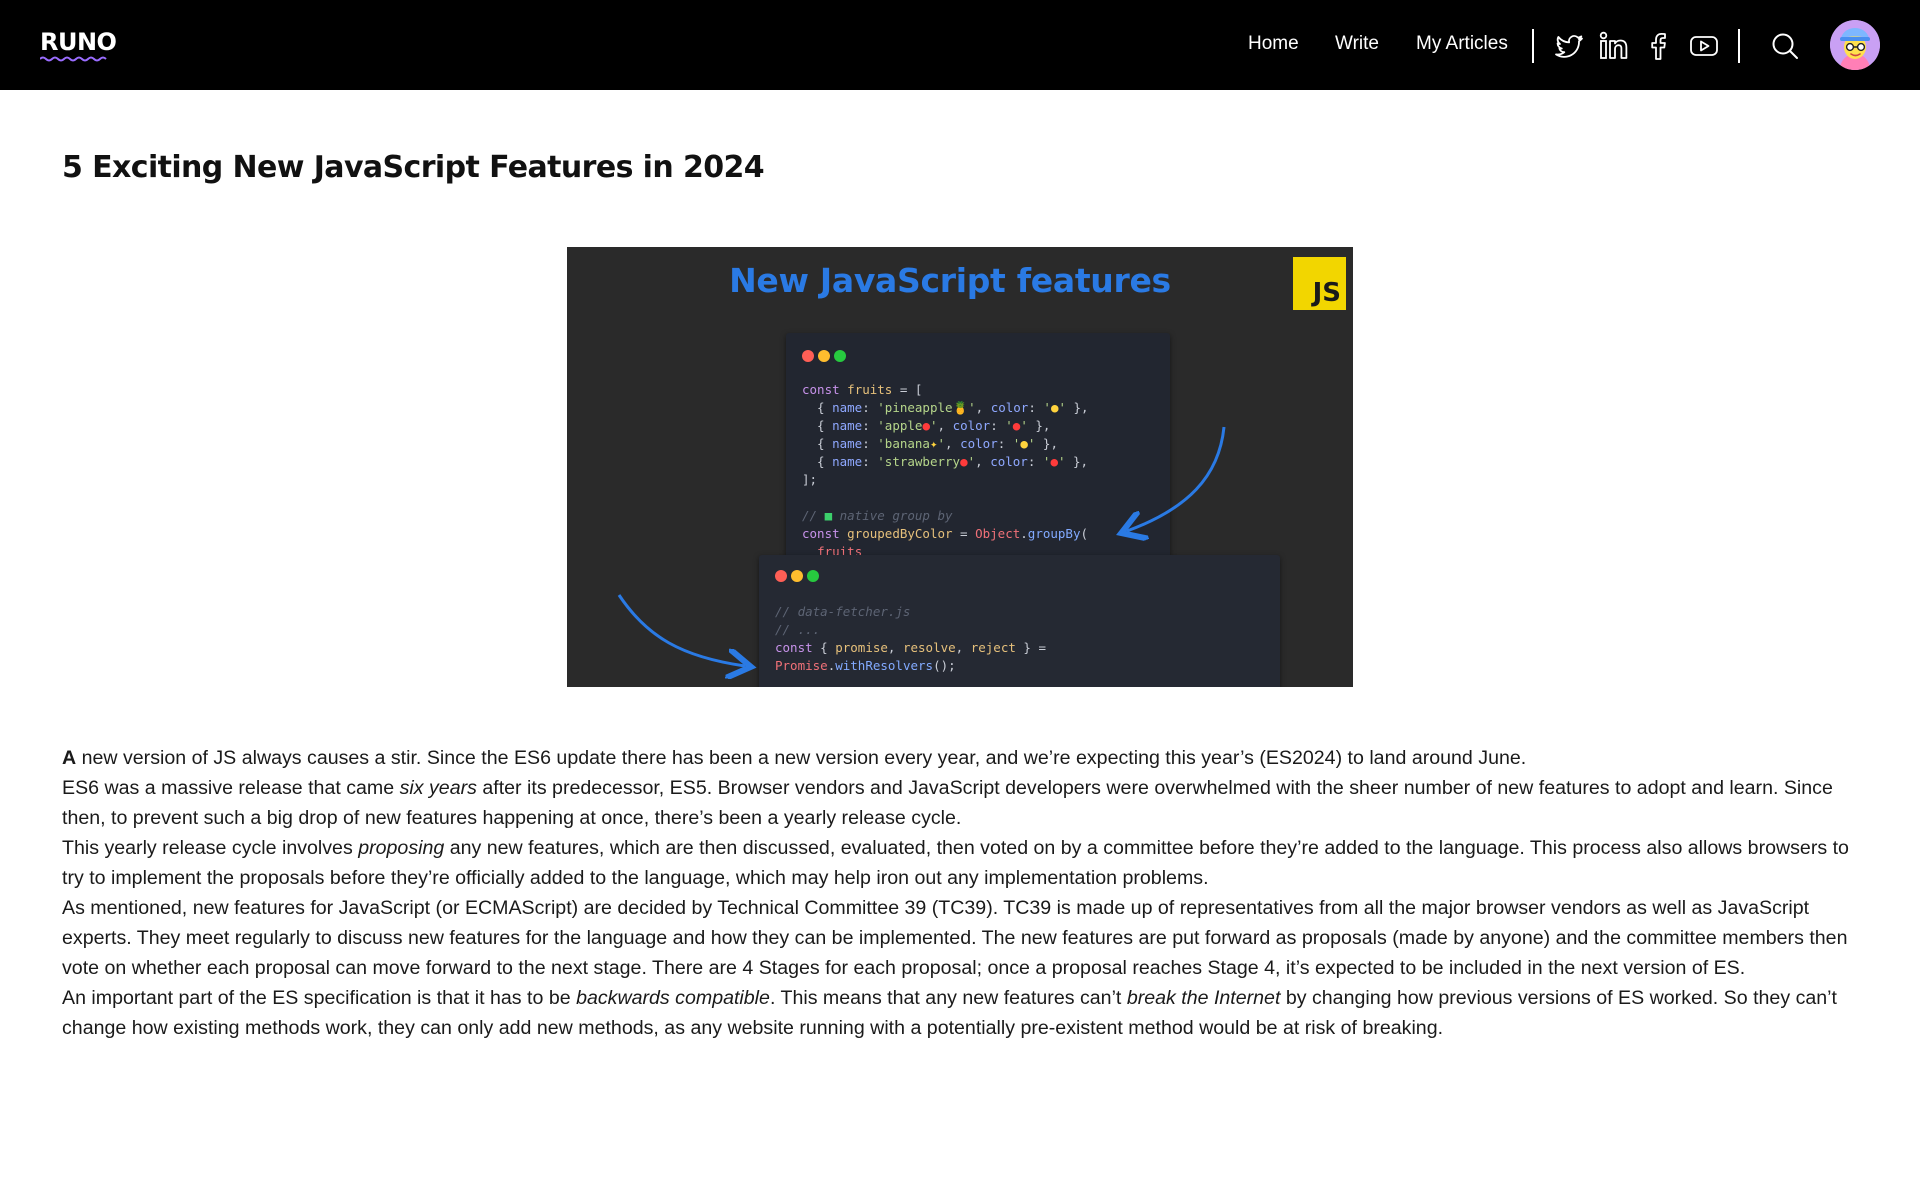  I want to click on emphasis: six years, so click(438, 788).